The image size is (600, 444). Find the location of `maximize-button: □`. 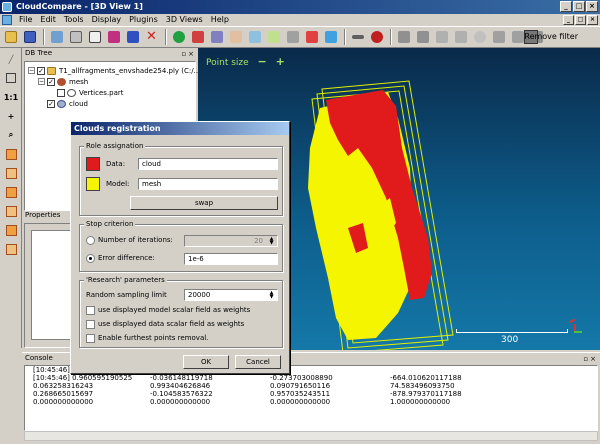

maximize-button: □ is located at coordinates (579, 6).